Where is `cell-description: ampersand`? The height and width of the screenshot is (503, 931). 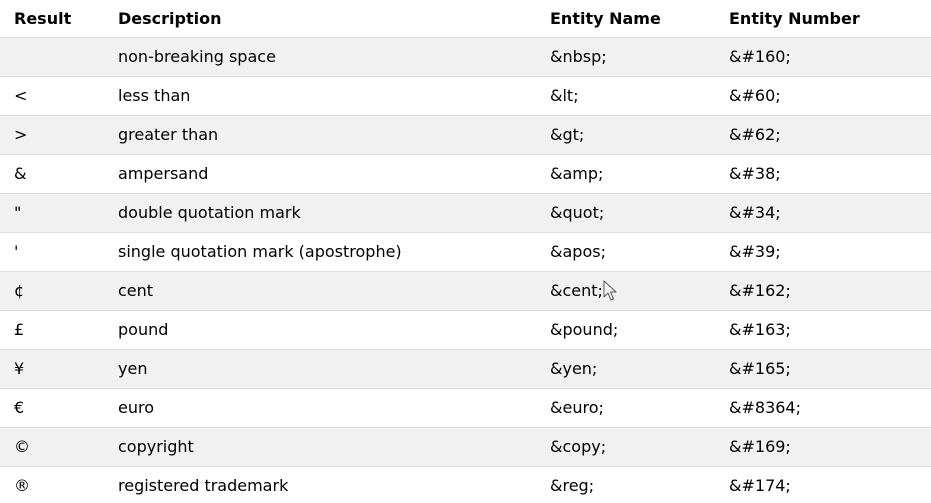 cell-description: ampersand is located at coordinates (320, 174).